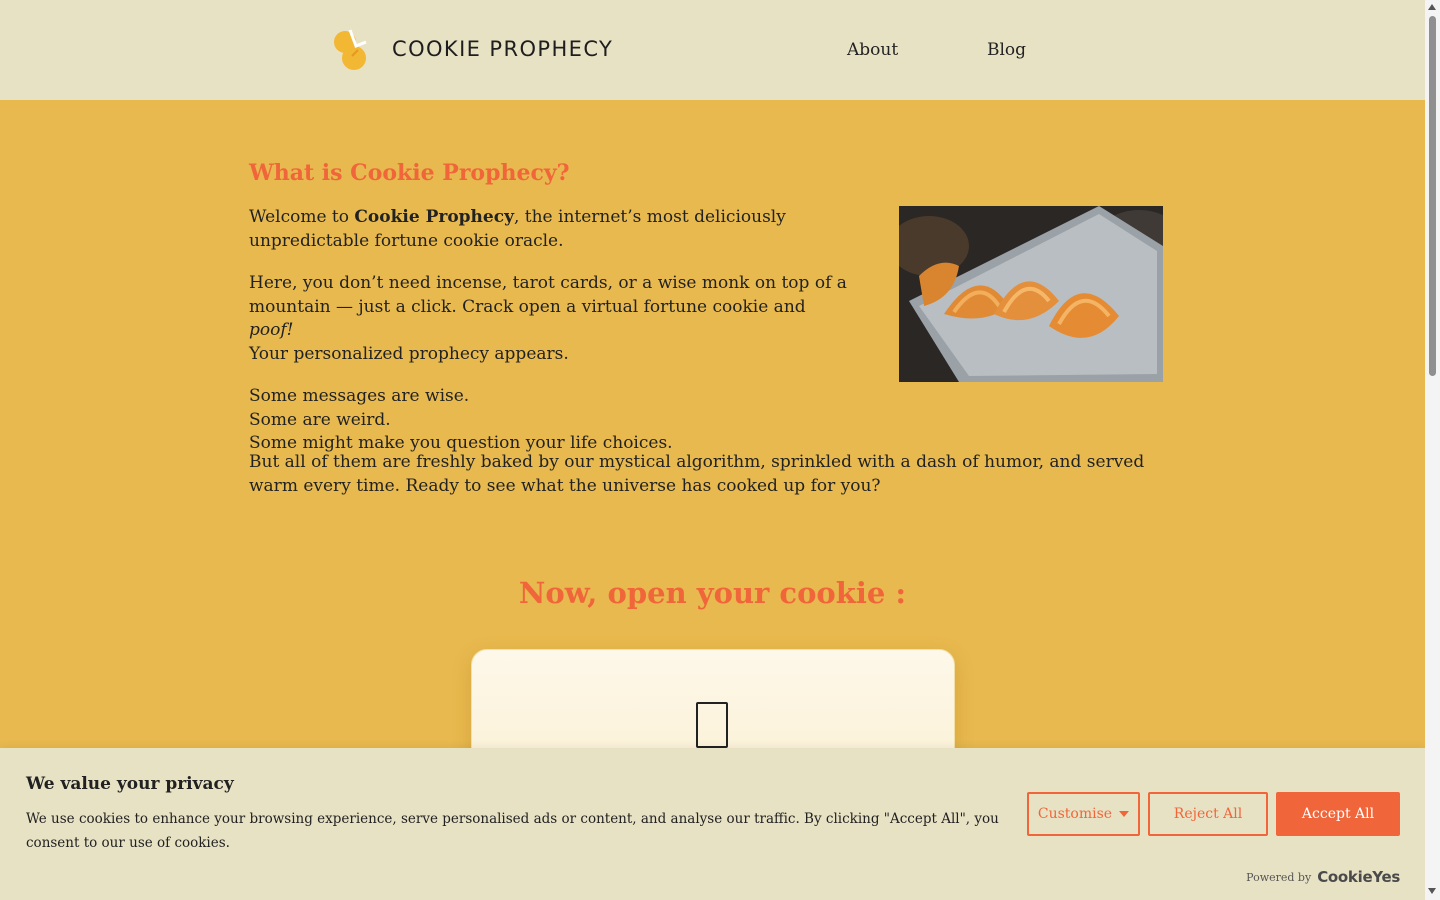 Image resolution: width=1440 pixels, height=900 pixels. What do you see at coordinates (712, 593) in the screenshot?
I see `open-cookie-title: Now, open your cookie :` at bounding box center [712, 593].